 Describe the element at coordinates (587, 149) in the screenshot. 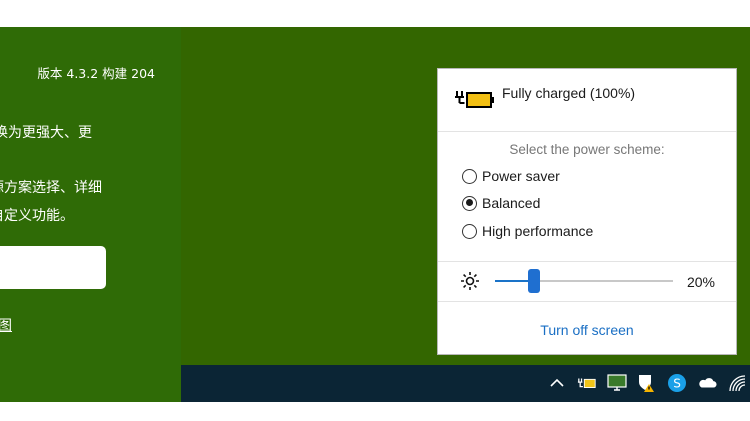

I see `scheme-label: Select the power scheme:` at that location.